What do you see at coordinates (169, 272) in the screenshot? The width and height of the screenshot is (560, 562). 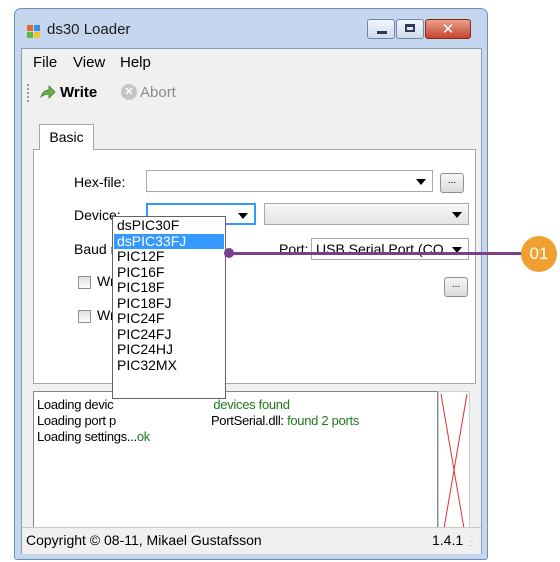 I see `dropdown-option-pic16f: PIC16F` at bounding box center [169, 272].